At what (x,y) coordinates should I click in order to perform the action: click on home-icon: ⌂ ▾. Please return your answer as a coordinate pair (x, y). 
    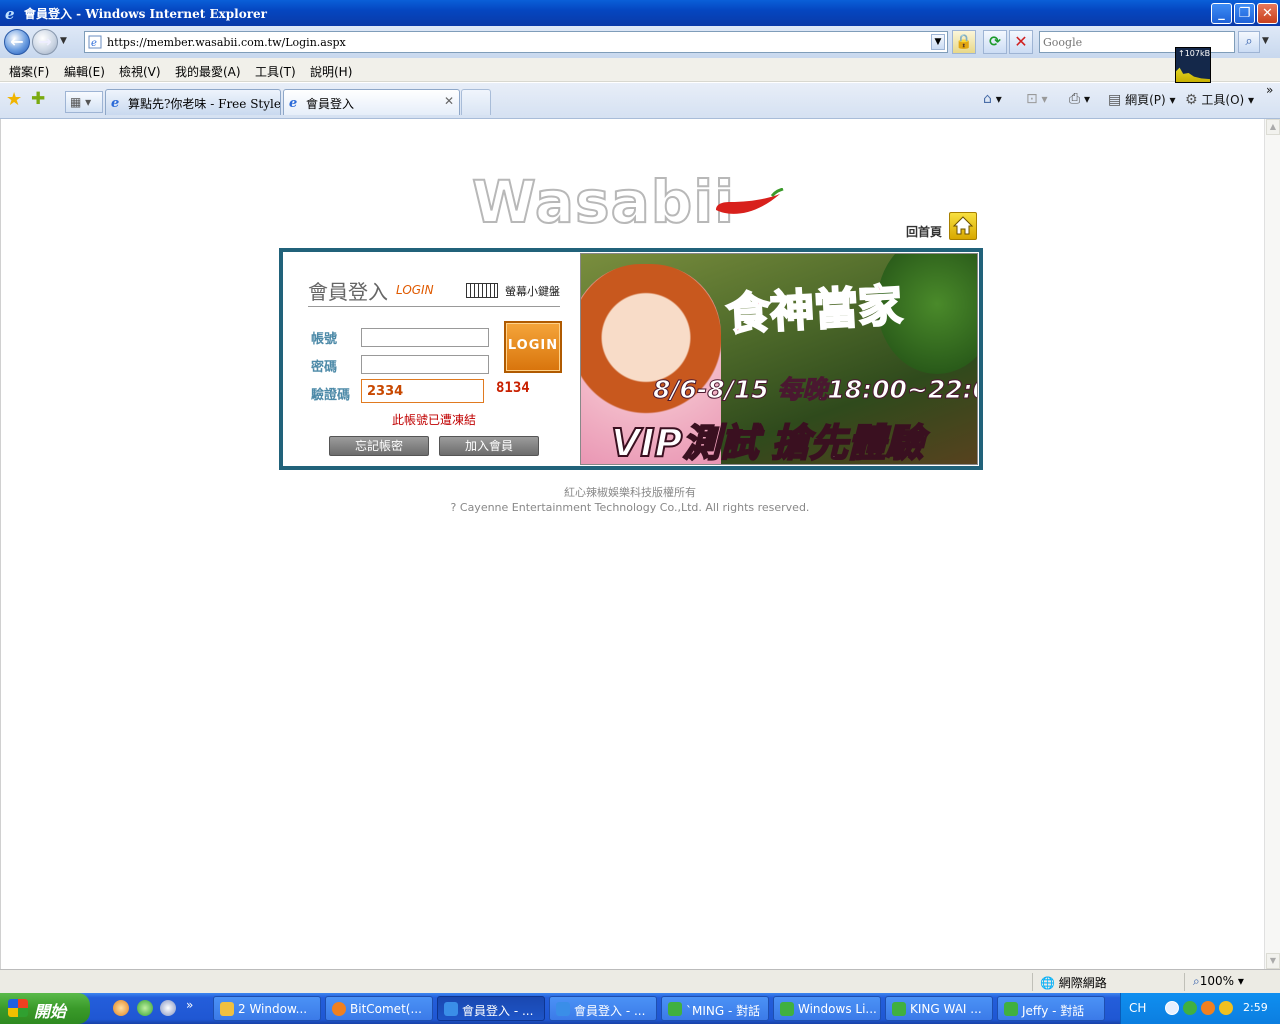
    Looking at the image, I should click on (992, 99).